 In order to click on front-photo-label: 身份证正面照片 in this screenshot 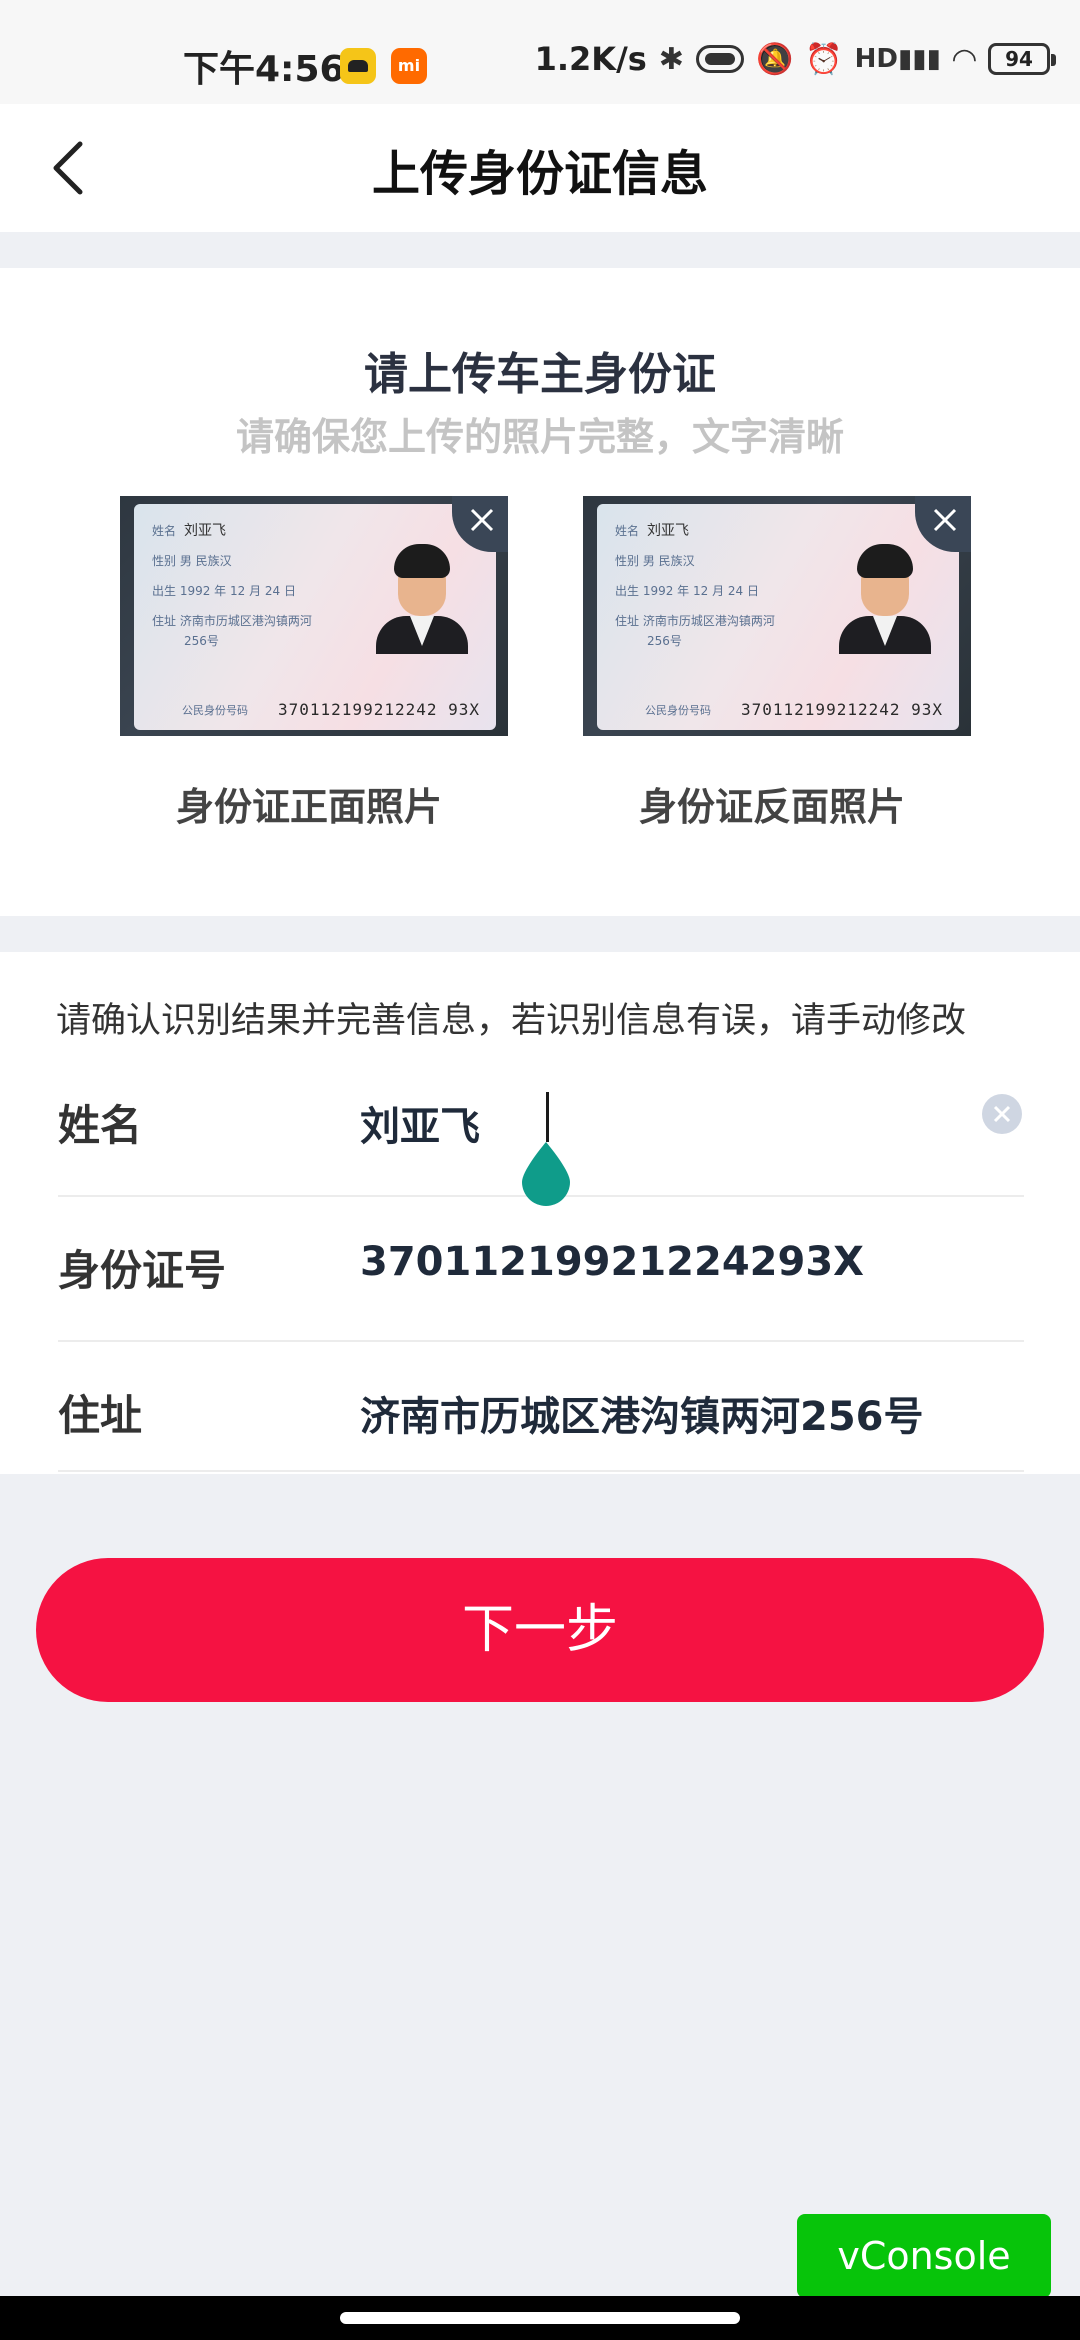, I will do `click(308, 807)`.